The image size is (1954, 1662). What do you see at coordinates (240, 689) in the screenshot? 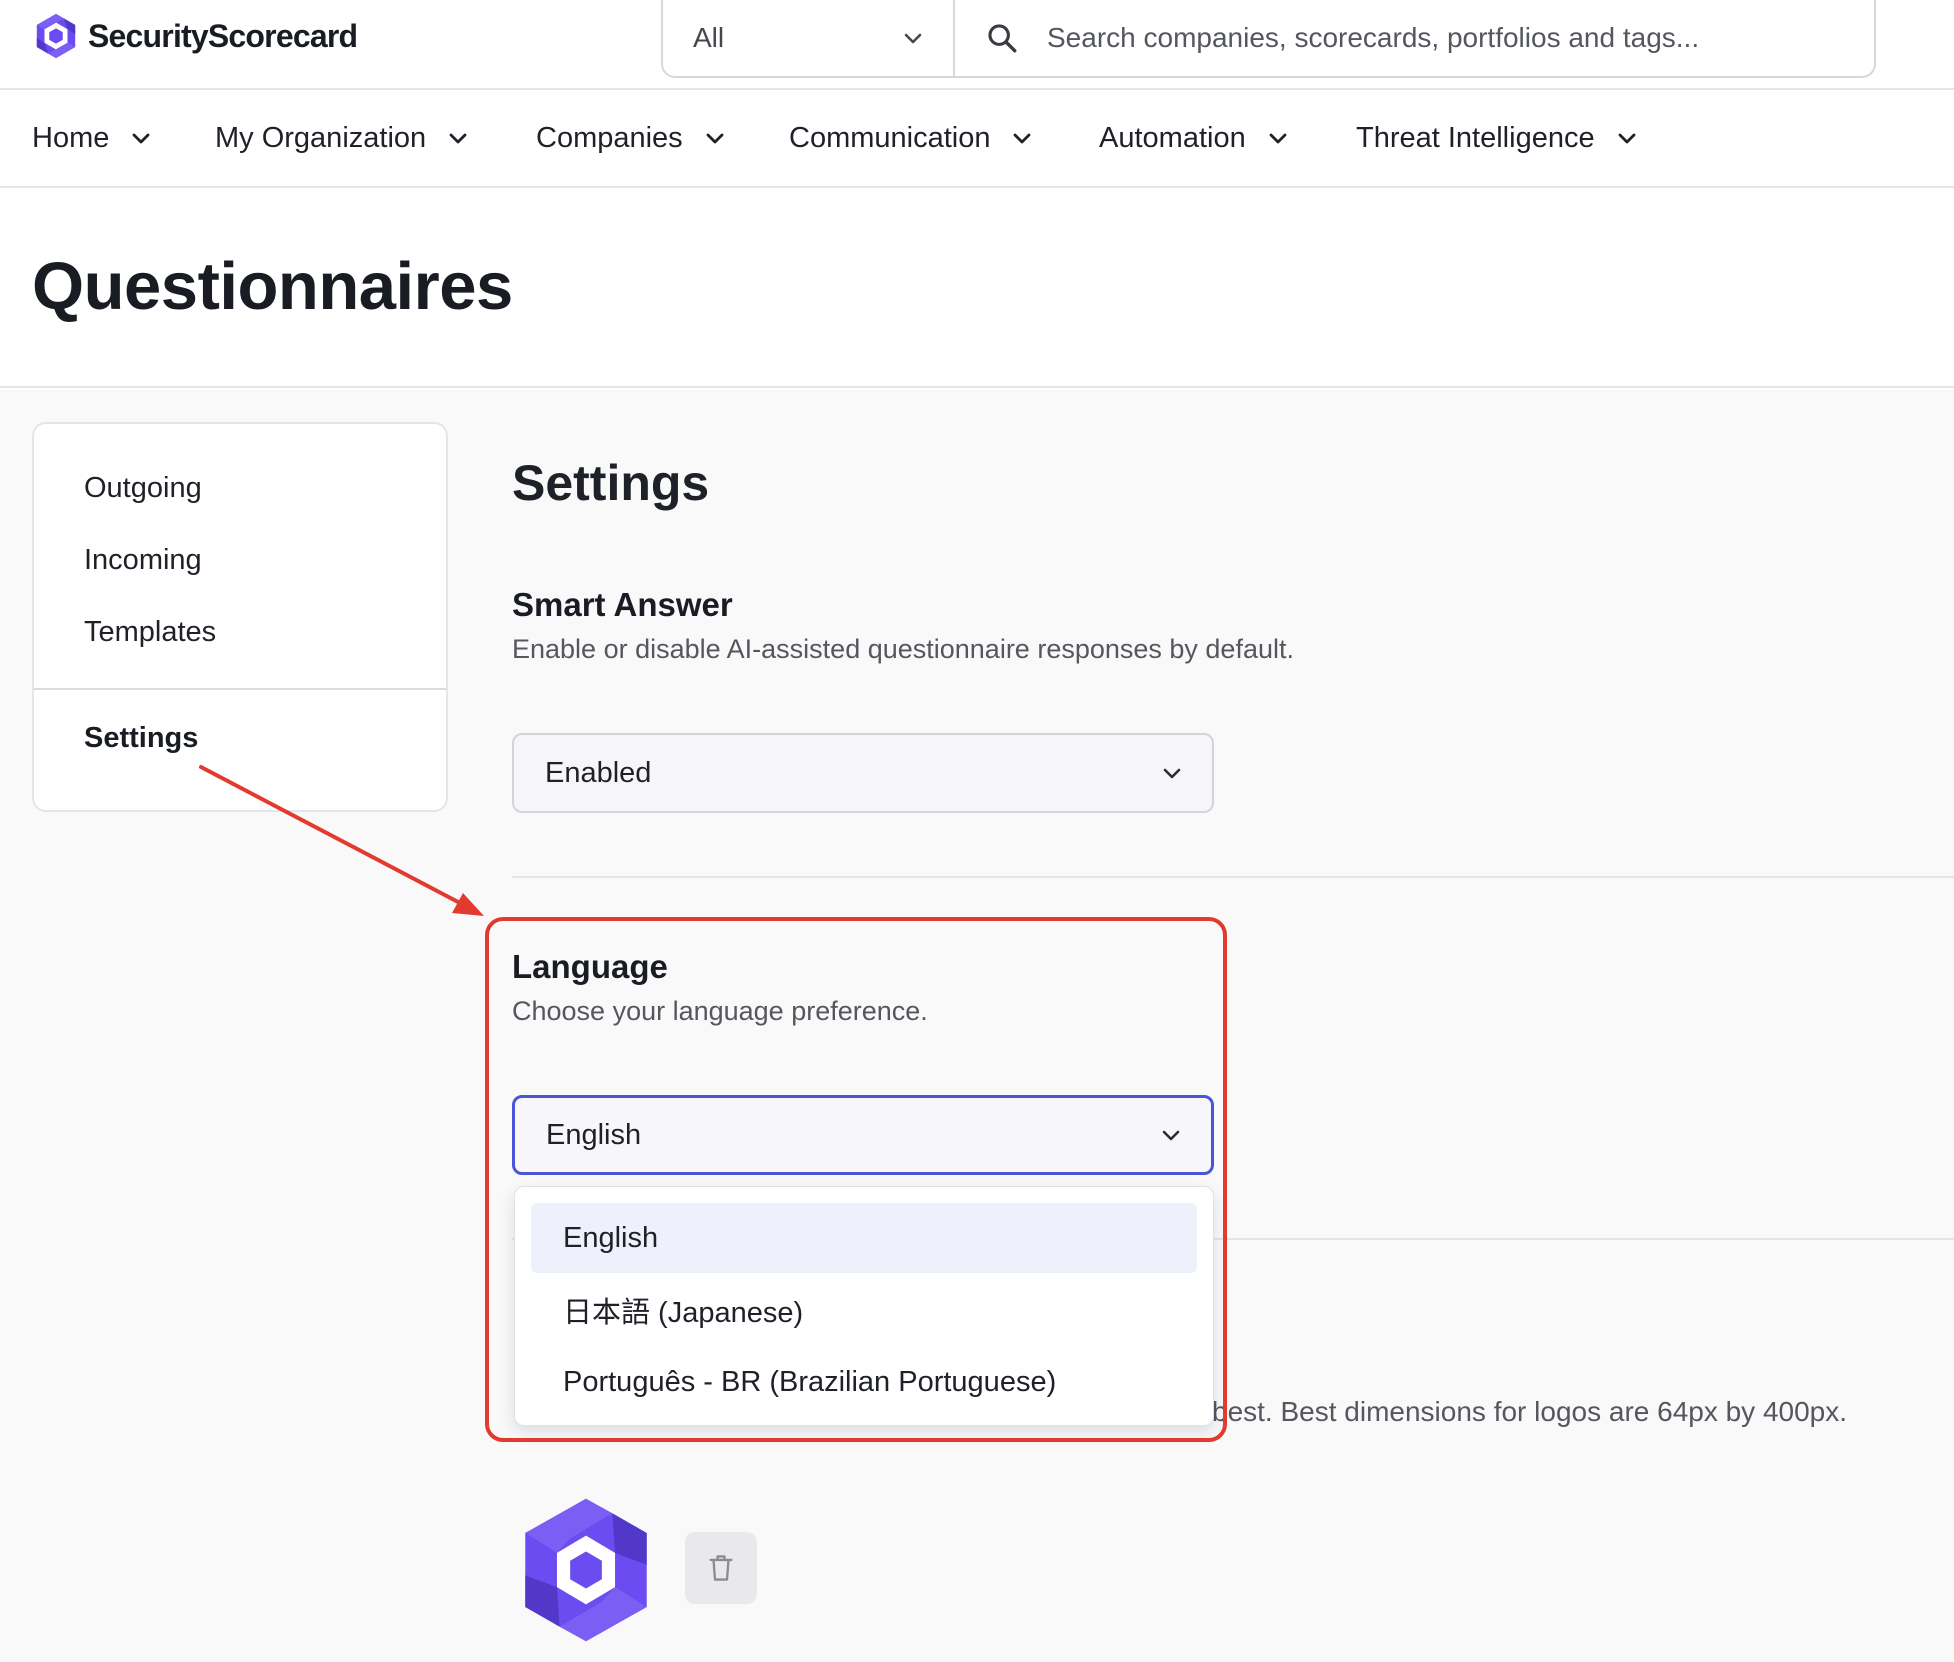
I see `sidebar-divider` at bounding box center [240, 689].